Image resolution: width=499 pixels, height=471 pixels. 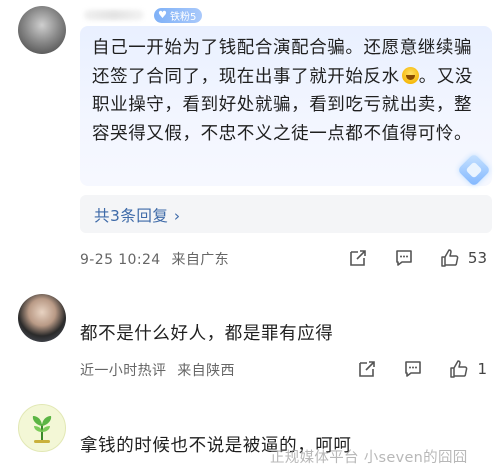 I want to click on comment-location: 来自陕西, so click(x=206, y=371).